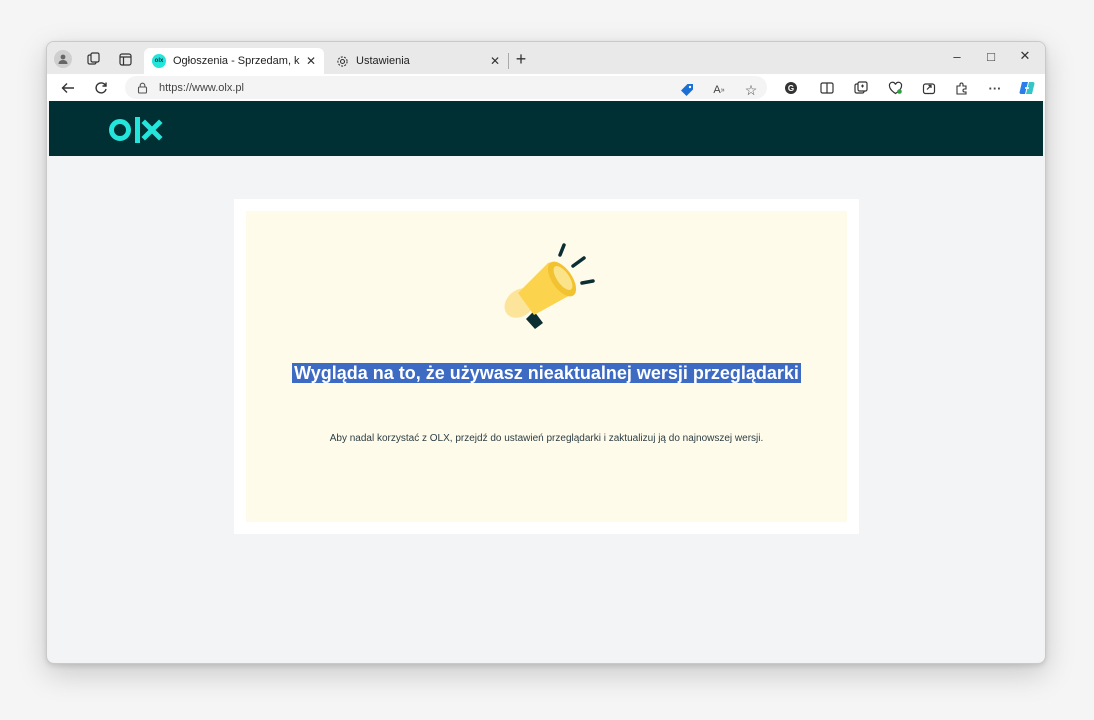  What do you see at coordinates (962, 88) in the screenshot?
I see `extensions-puzzle-icon` at bounding box center [962, 88].